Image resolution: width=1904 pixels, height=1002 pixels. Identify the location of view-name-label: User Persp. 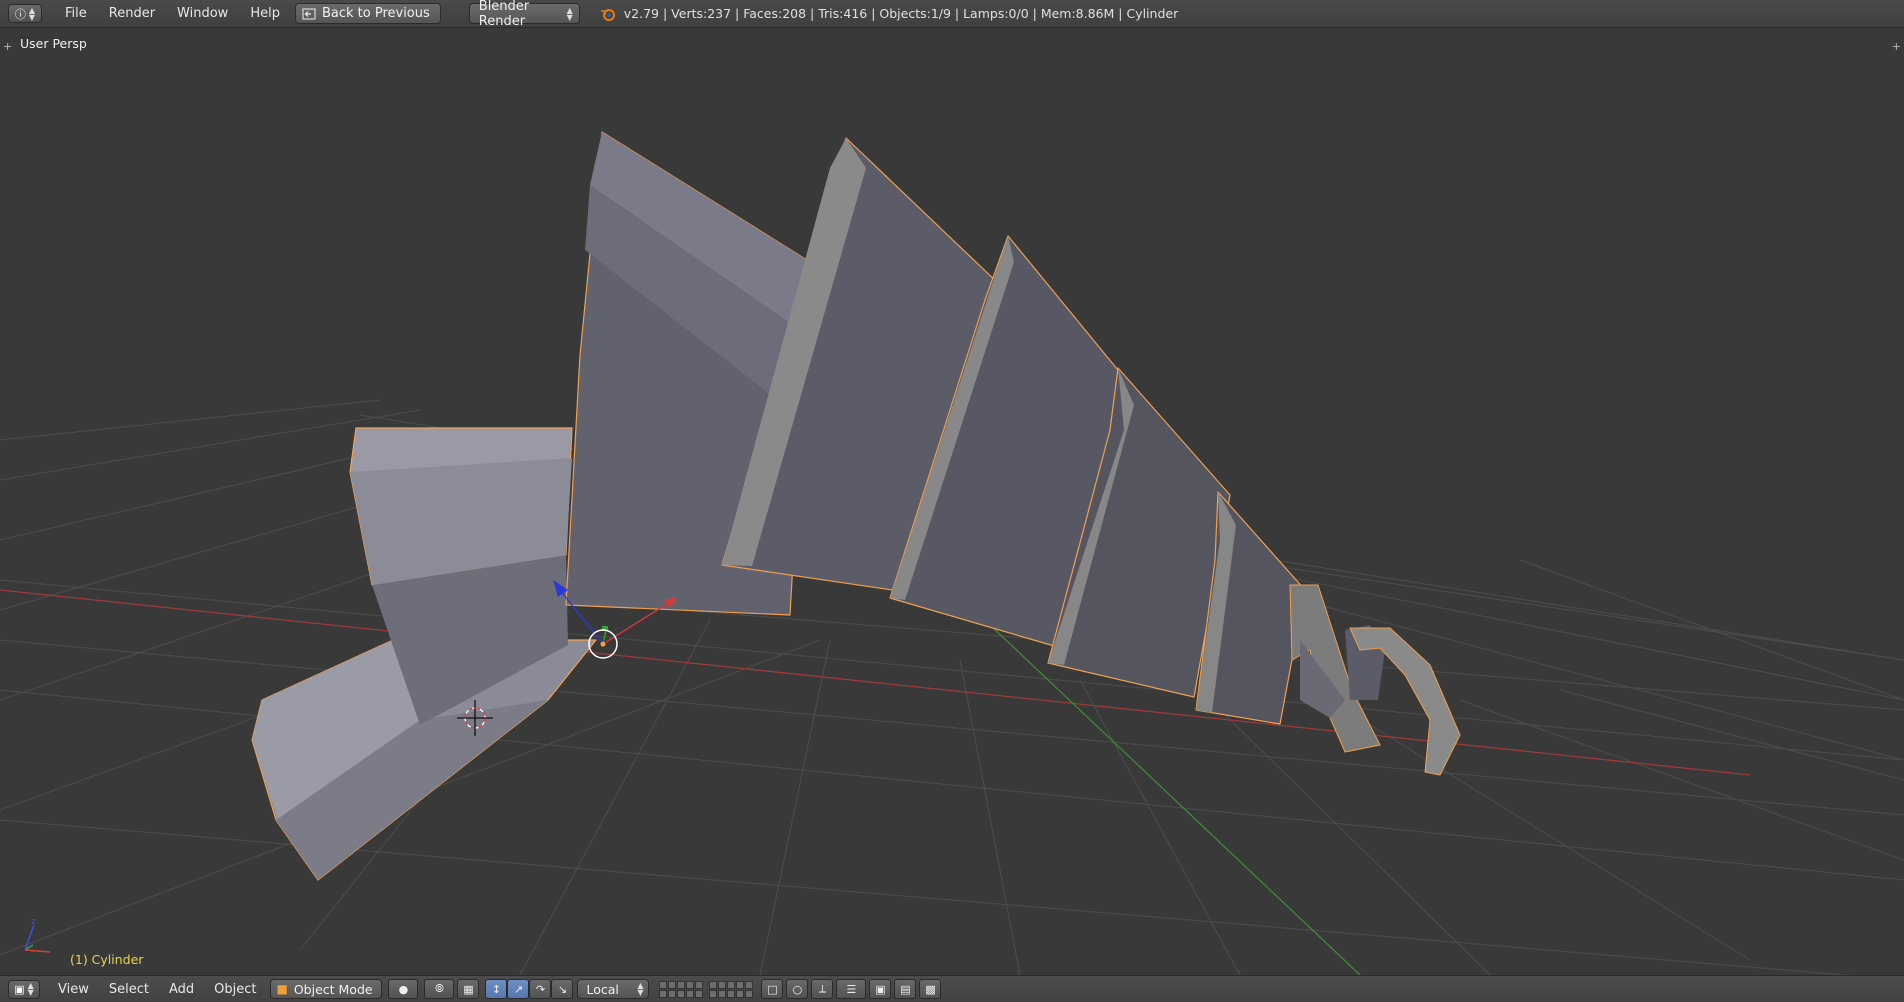
(53, 43).